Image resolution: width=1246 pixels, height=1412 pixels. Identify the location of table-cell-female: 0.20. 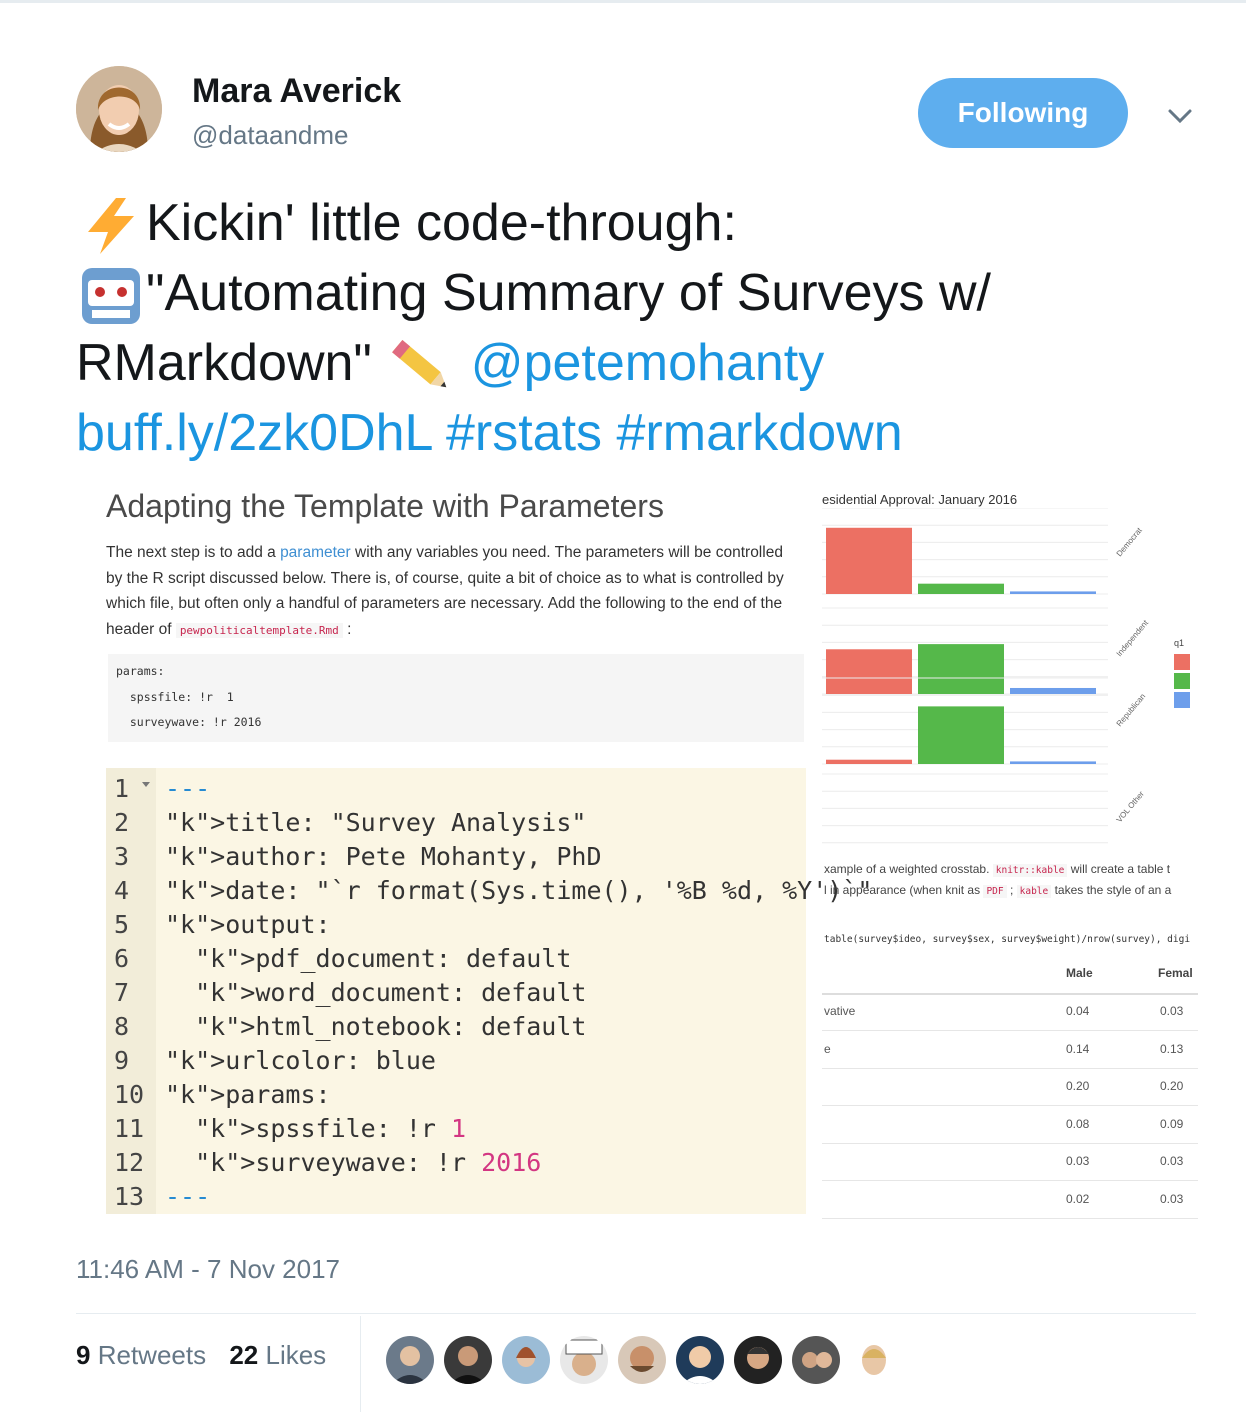
(1172, 1086).